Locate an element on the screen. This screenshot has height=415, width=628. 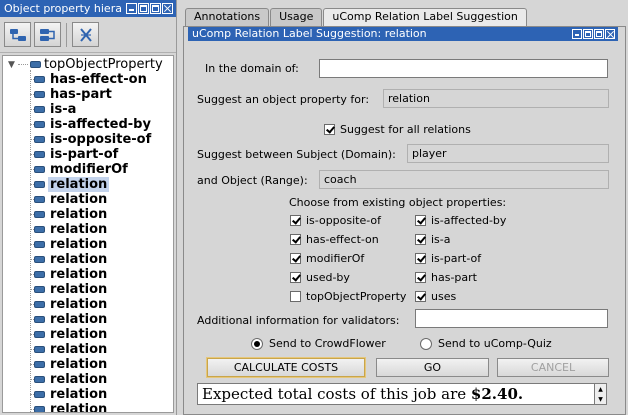
left-panel-titlebar: Object property hiera is located at coordinates (88, 8).